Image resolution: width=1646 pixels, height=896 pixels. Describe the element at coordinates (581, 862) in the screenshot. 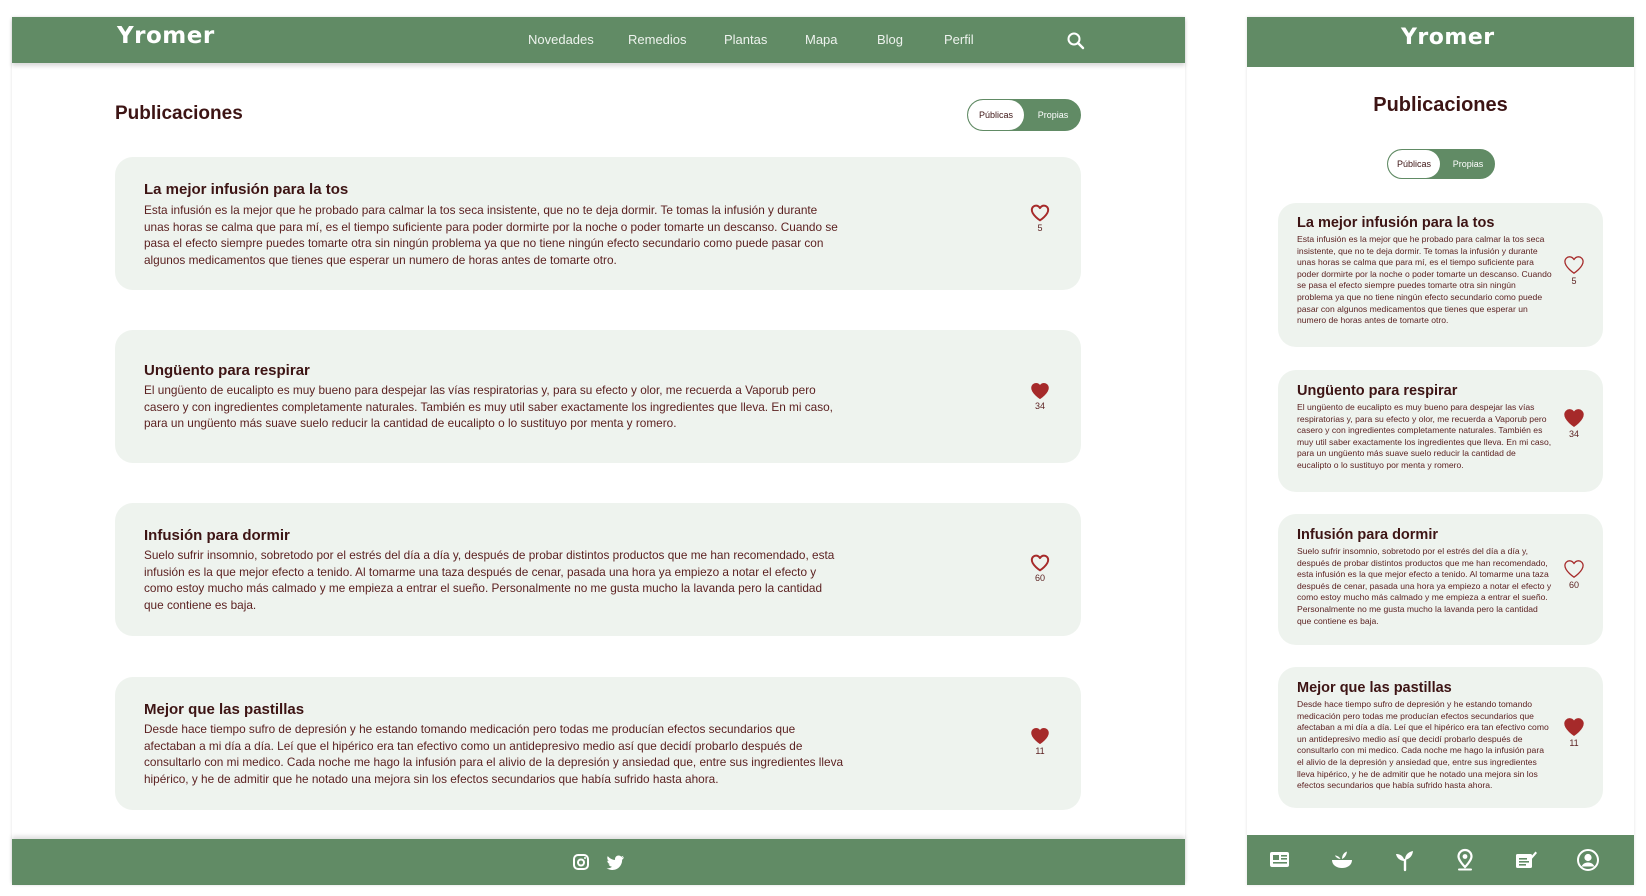

I see `instagram-icon` at that location.